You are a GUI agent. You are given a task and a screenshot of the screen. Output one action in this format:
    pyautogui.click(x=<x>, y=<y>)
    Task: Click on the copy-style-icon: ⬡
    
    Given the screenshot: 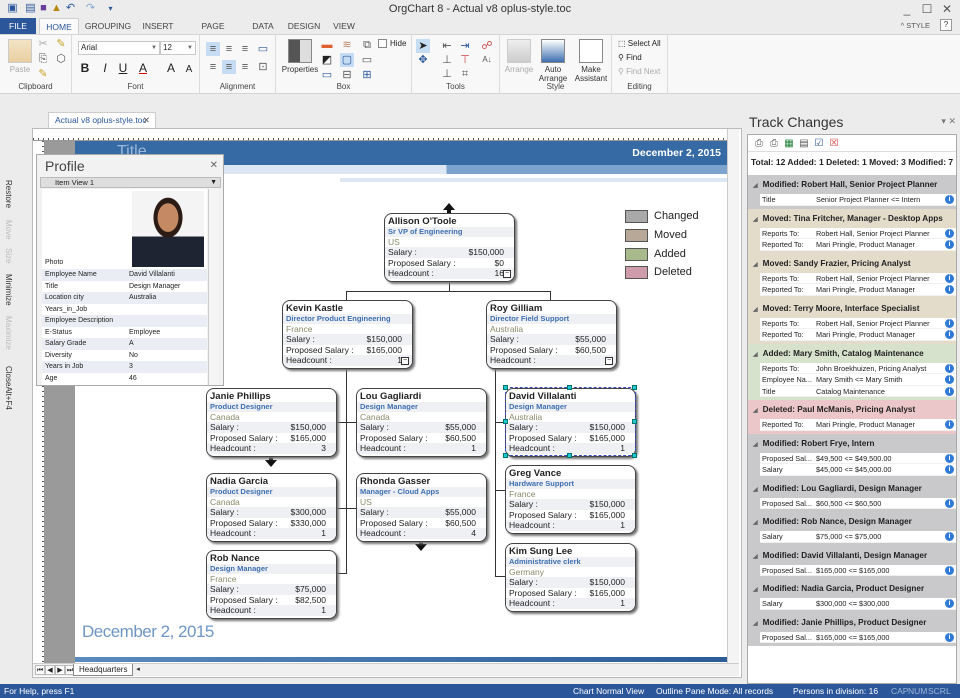 What is the action you would take?
    pyautogui.click(x=61, y=59)
    